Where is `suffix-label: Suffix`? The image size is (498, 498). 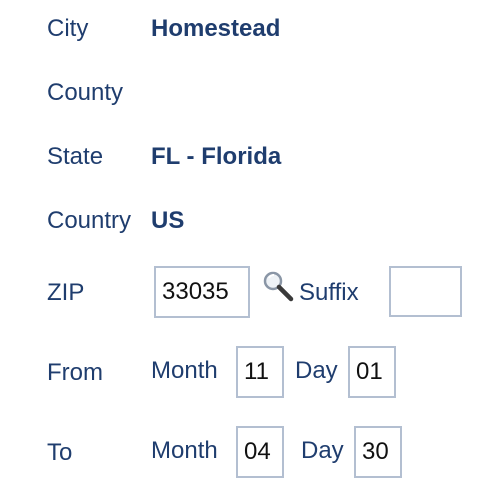 suffix-label: Suffix is located at coordinates (329, 292).